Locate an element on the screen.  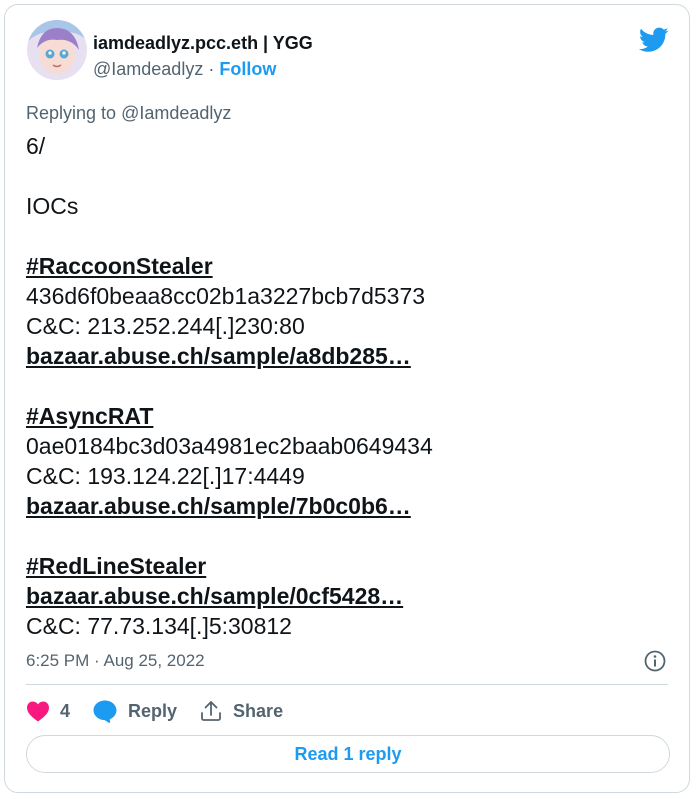
speech-bubble-icon is located at coordinates (105, 711).